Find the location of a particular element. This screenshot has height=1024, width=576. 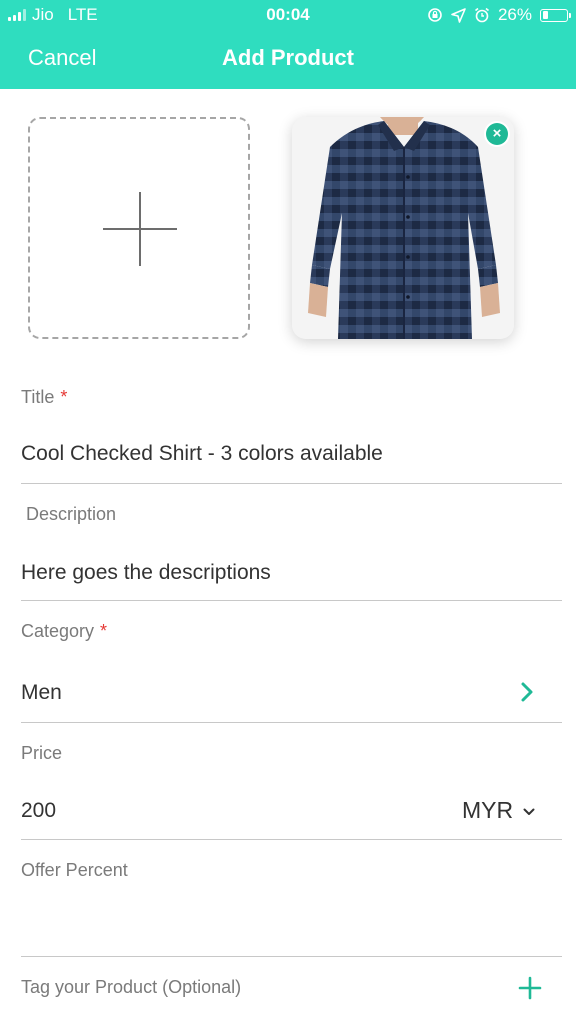

title-label-text: Title is located at coordinates (38, 397).